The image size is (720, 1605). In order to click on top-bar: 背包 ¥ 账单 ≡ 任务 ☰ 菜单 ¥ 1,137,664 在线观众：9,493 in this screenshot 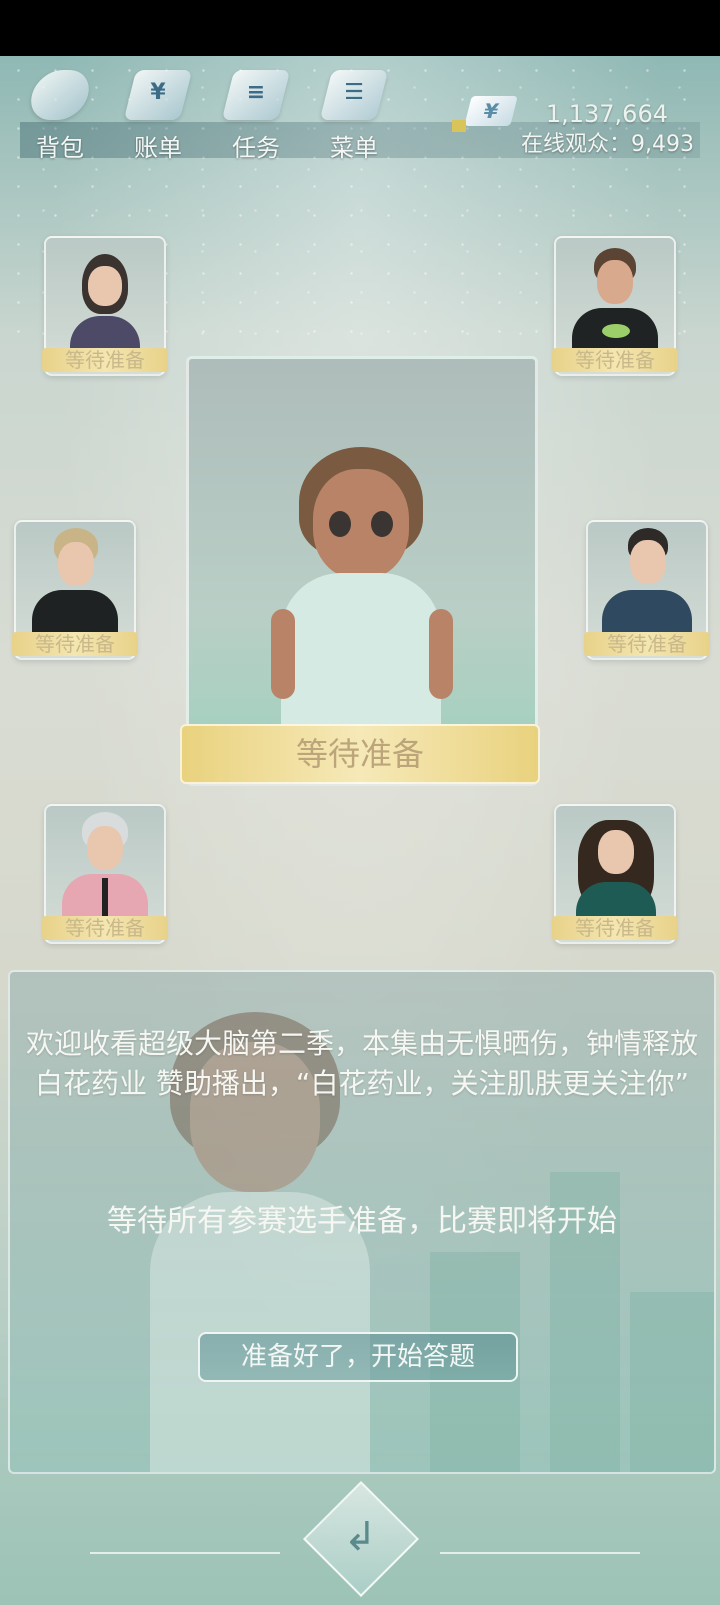, I will do `click(360, 110)`.